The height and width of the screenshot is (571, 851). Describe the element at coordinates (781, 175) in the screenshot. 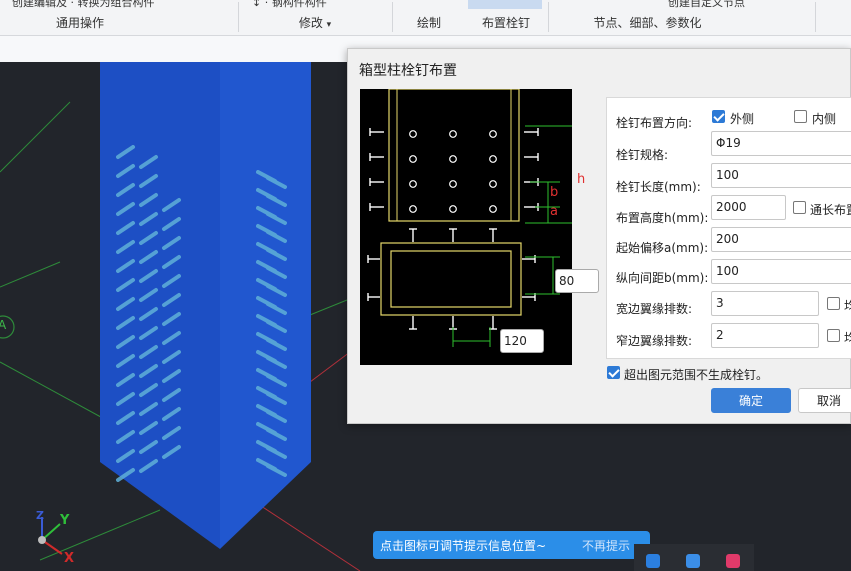

I see `length-input: 100` at that location.